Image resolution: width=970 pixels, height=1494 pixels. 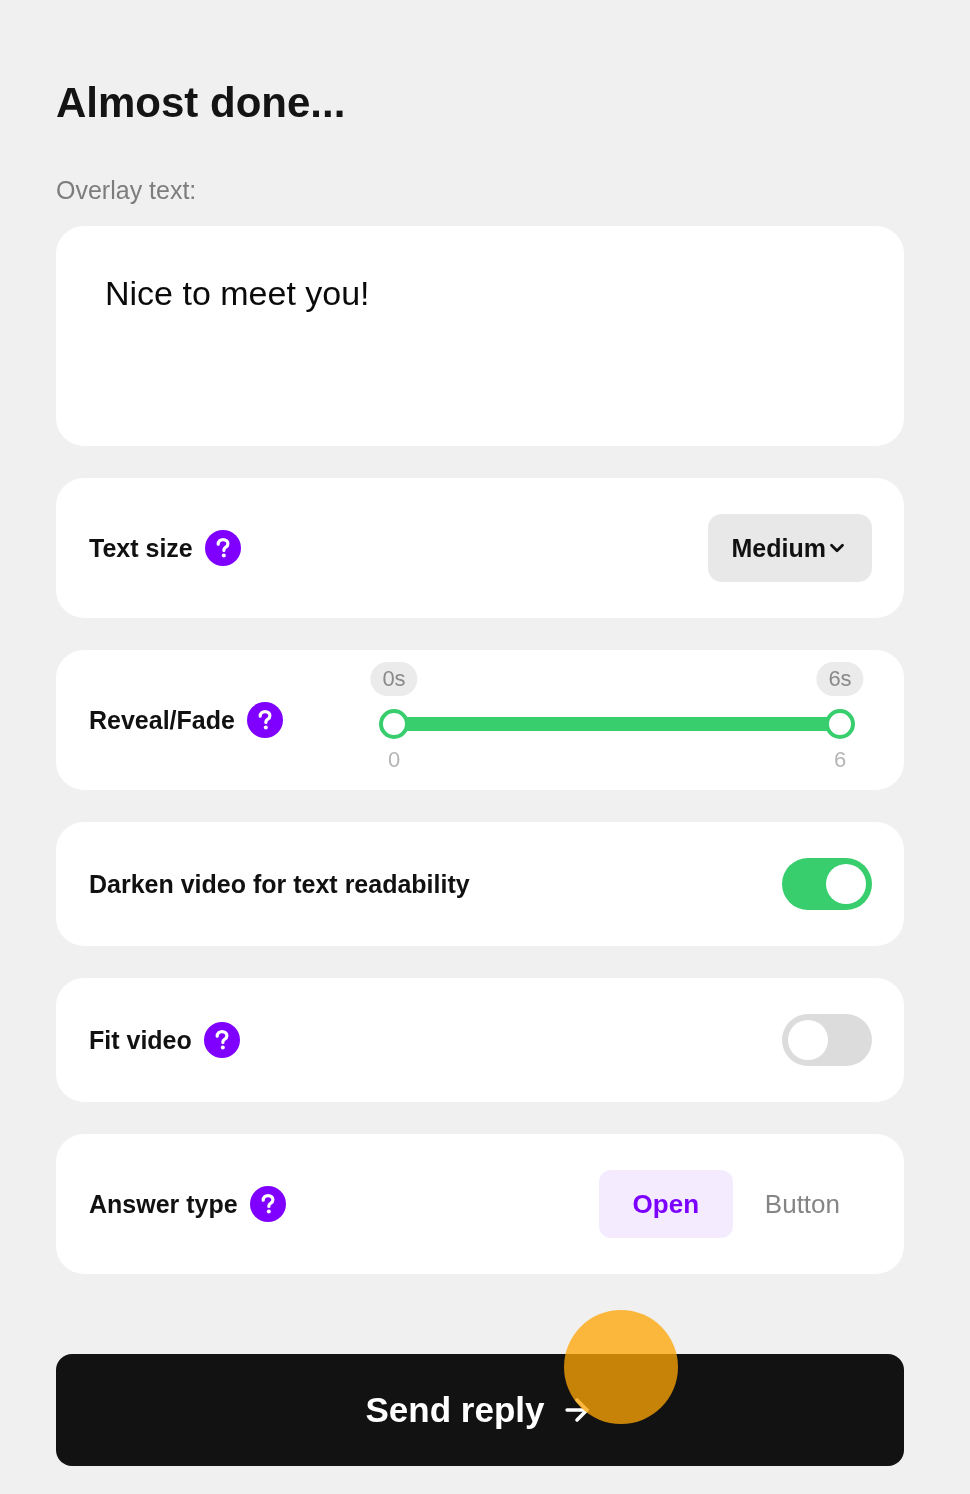 What do you see at coordinates (480, 336) in the screenshot?
I see `overlay-text-field: Nice to meet you!` at bounding box center [480, 336].